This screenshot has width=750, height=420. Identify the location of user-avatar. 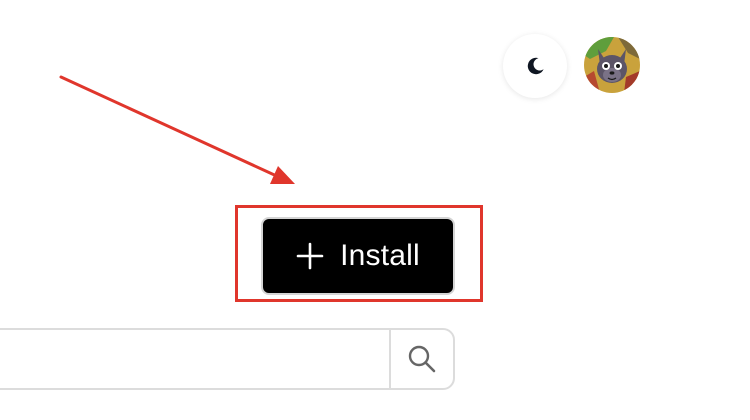
(612, 65).